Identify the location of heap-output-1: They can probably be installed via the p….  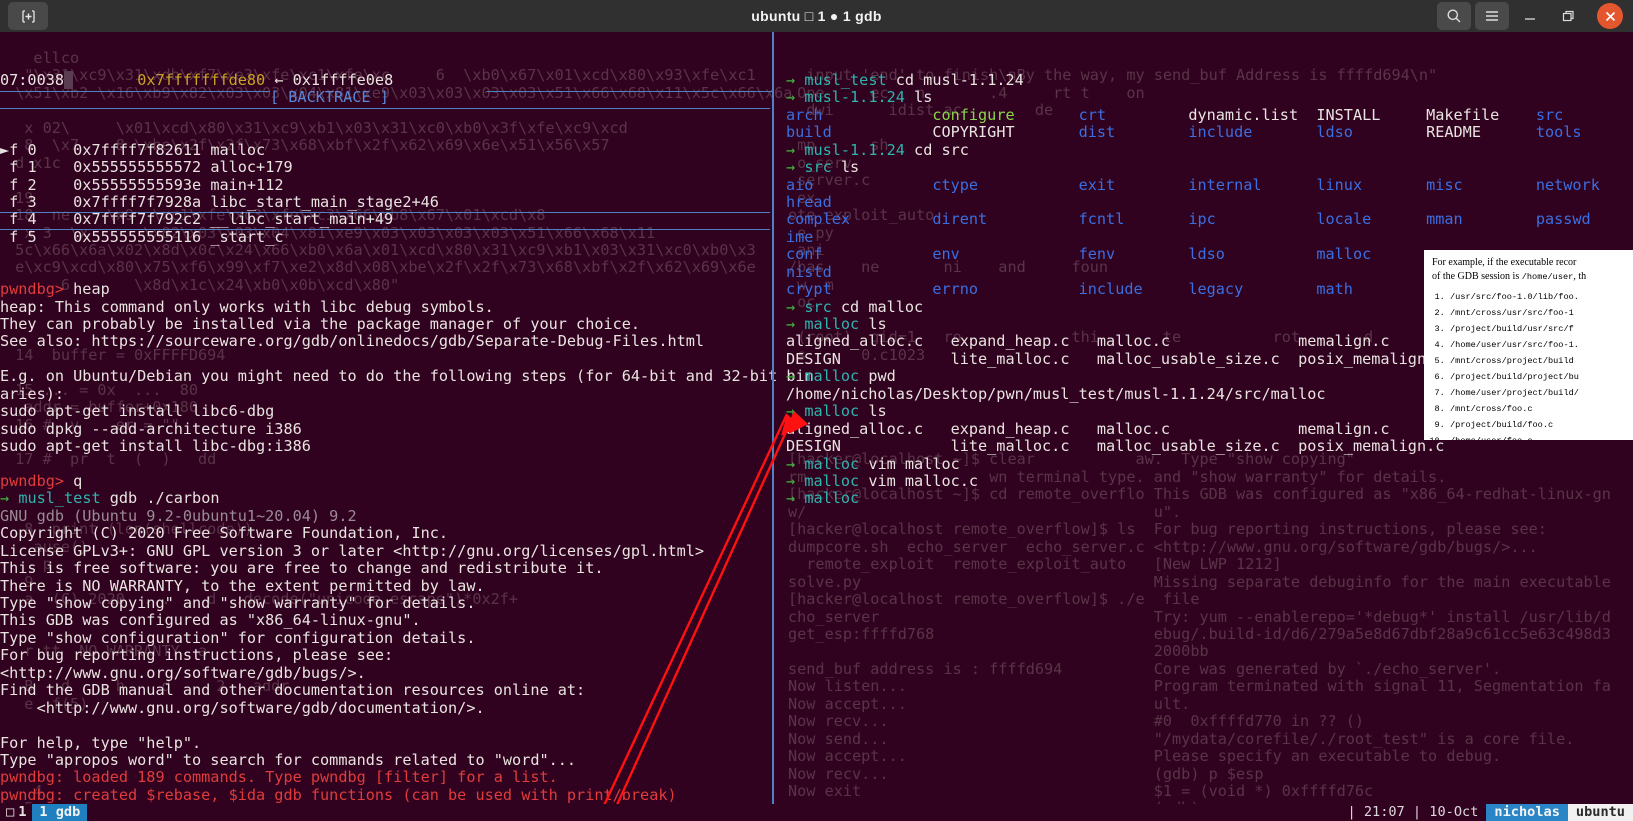
(320, 324).